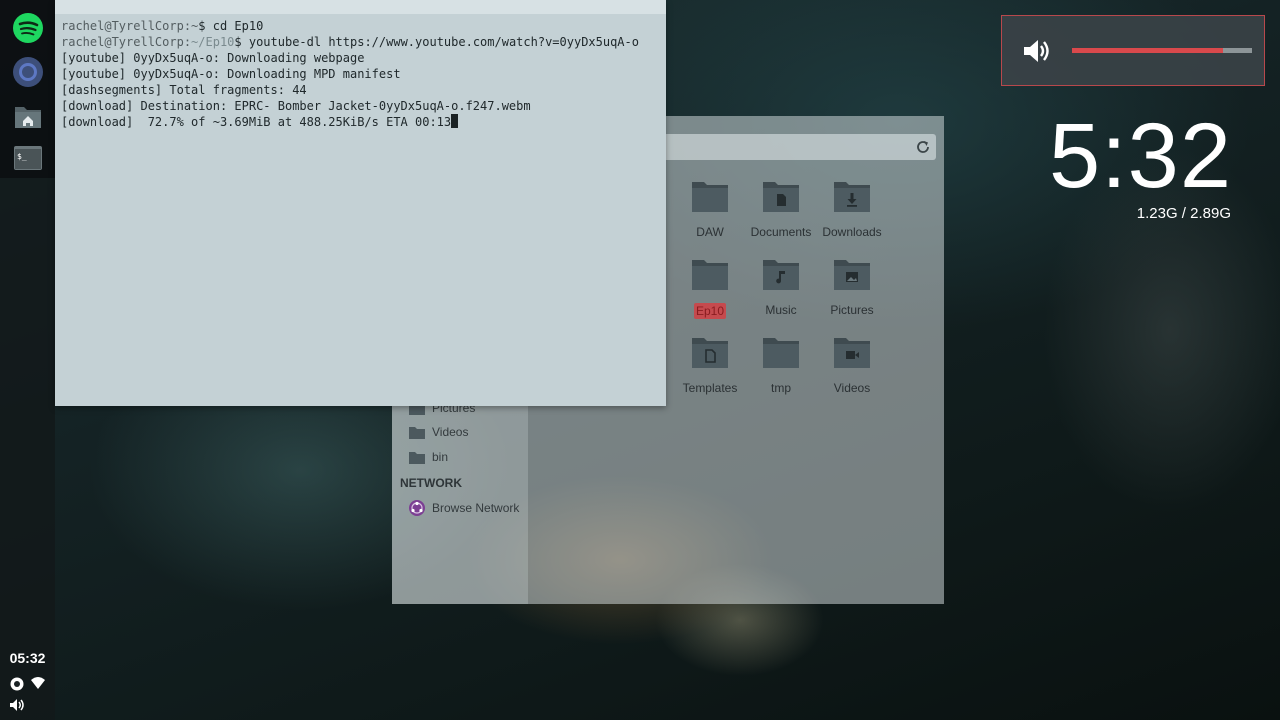 This screenshot has height=720, width=1280. I want to click on wifi-icon, so click(38, 683).